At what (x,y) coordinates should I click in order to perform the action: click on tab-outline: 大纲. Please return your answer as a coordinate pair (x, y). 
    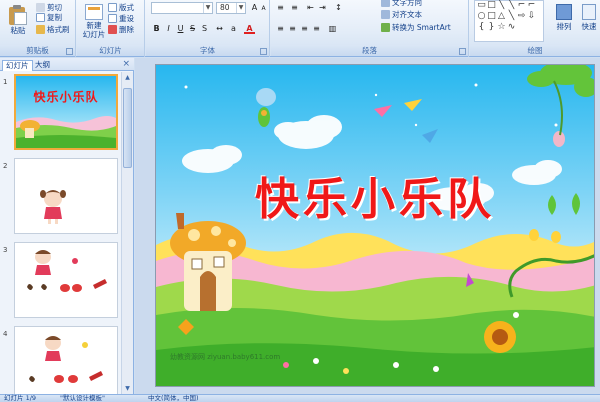
    Looking at the image, I should click on (42, 65).